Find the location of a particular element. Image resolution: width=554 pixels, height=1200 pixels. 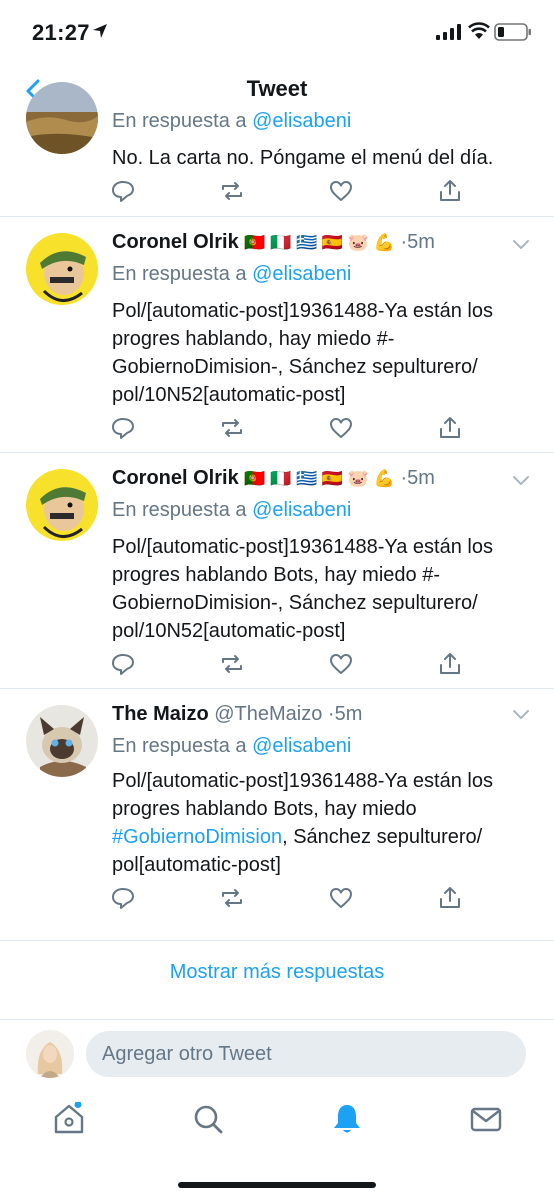

show-more-replies-link: Mostrar más respuestas is located at coordinates (277, 972).